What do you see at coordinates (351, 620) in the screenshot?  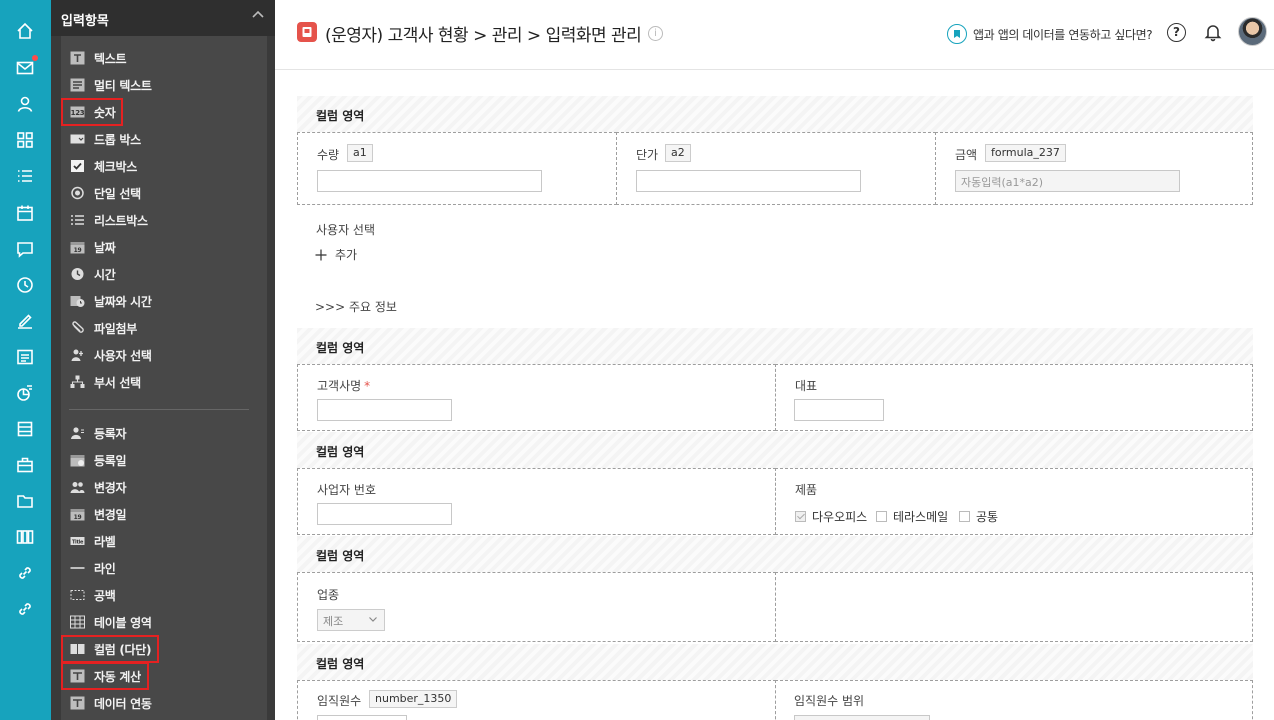 I see `industry-select: 제조` at bounding box center [351, 620].